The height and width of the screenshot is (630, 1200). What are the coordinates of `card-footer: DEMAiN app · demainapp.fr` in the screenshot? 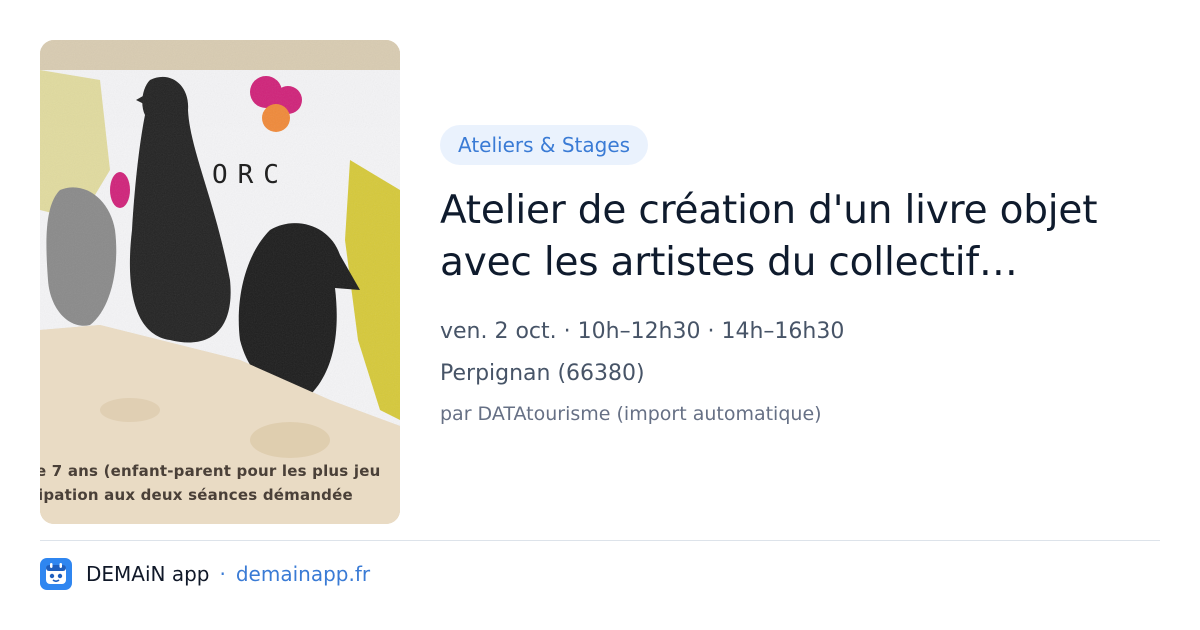 It's located at (205, 574).